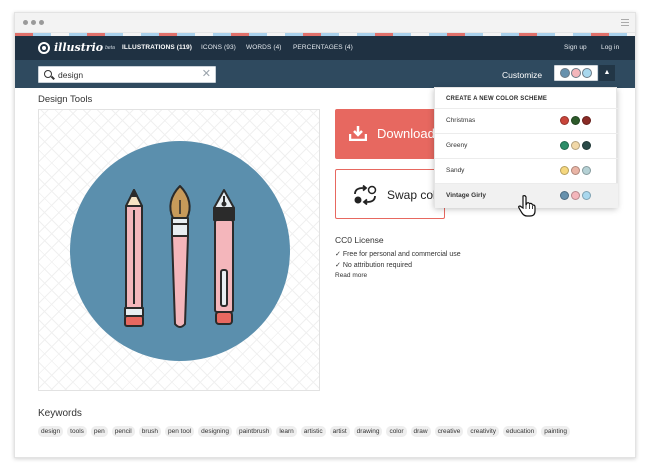 The image size is (650, 471). Describe the element at coordinates (48, 74) in the screenshot. I see `search-icon` at that location.